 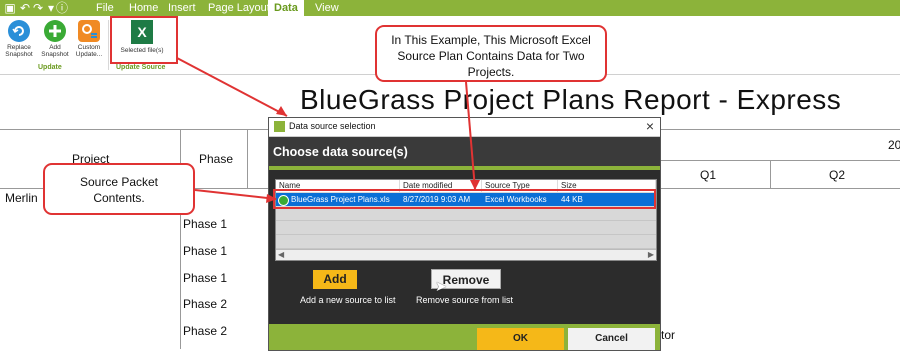 What do you see at coordinates (119, 189) in the screenshot?
I see `callout-source-packet: Source Packet Contents.` at bounding box center [119, 189].